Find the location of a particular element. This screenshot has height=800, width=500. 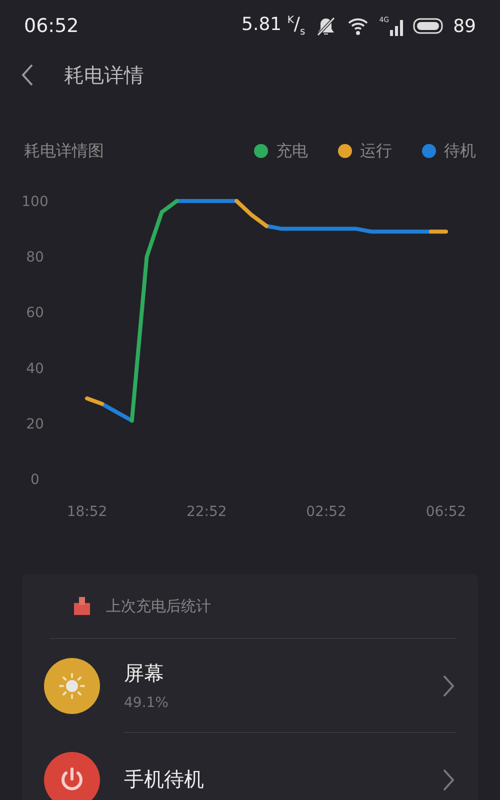

y-axis-label: 100 is located at coordinates (35, 202).